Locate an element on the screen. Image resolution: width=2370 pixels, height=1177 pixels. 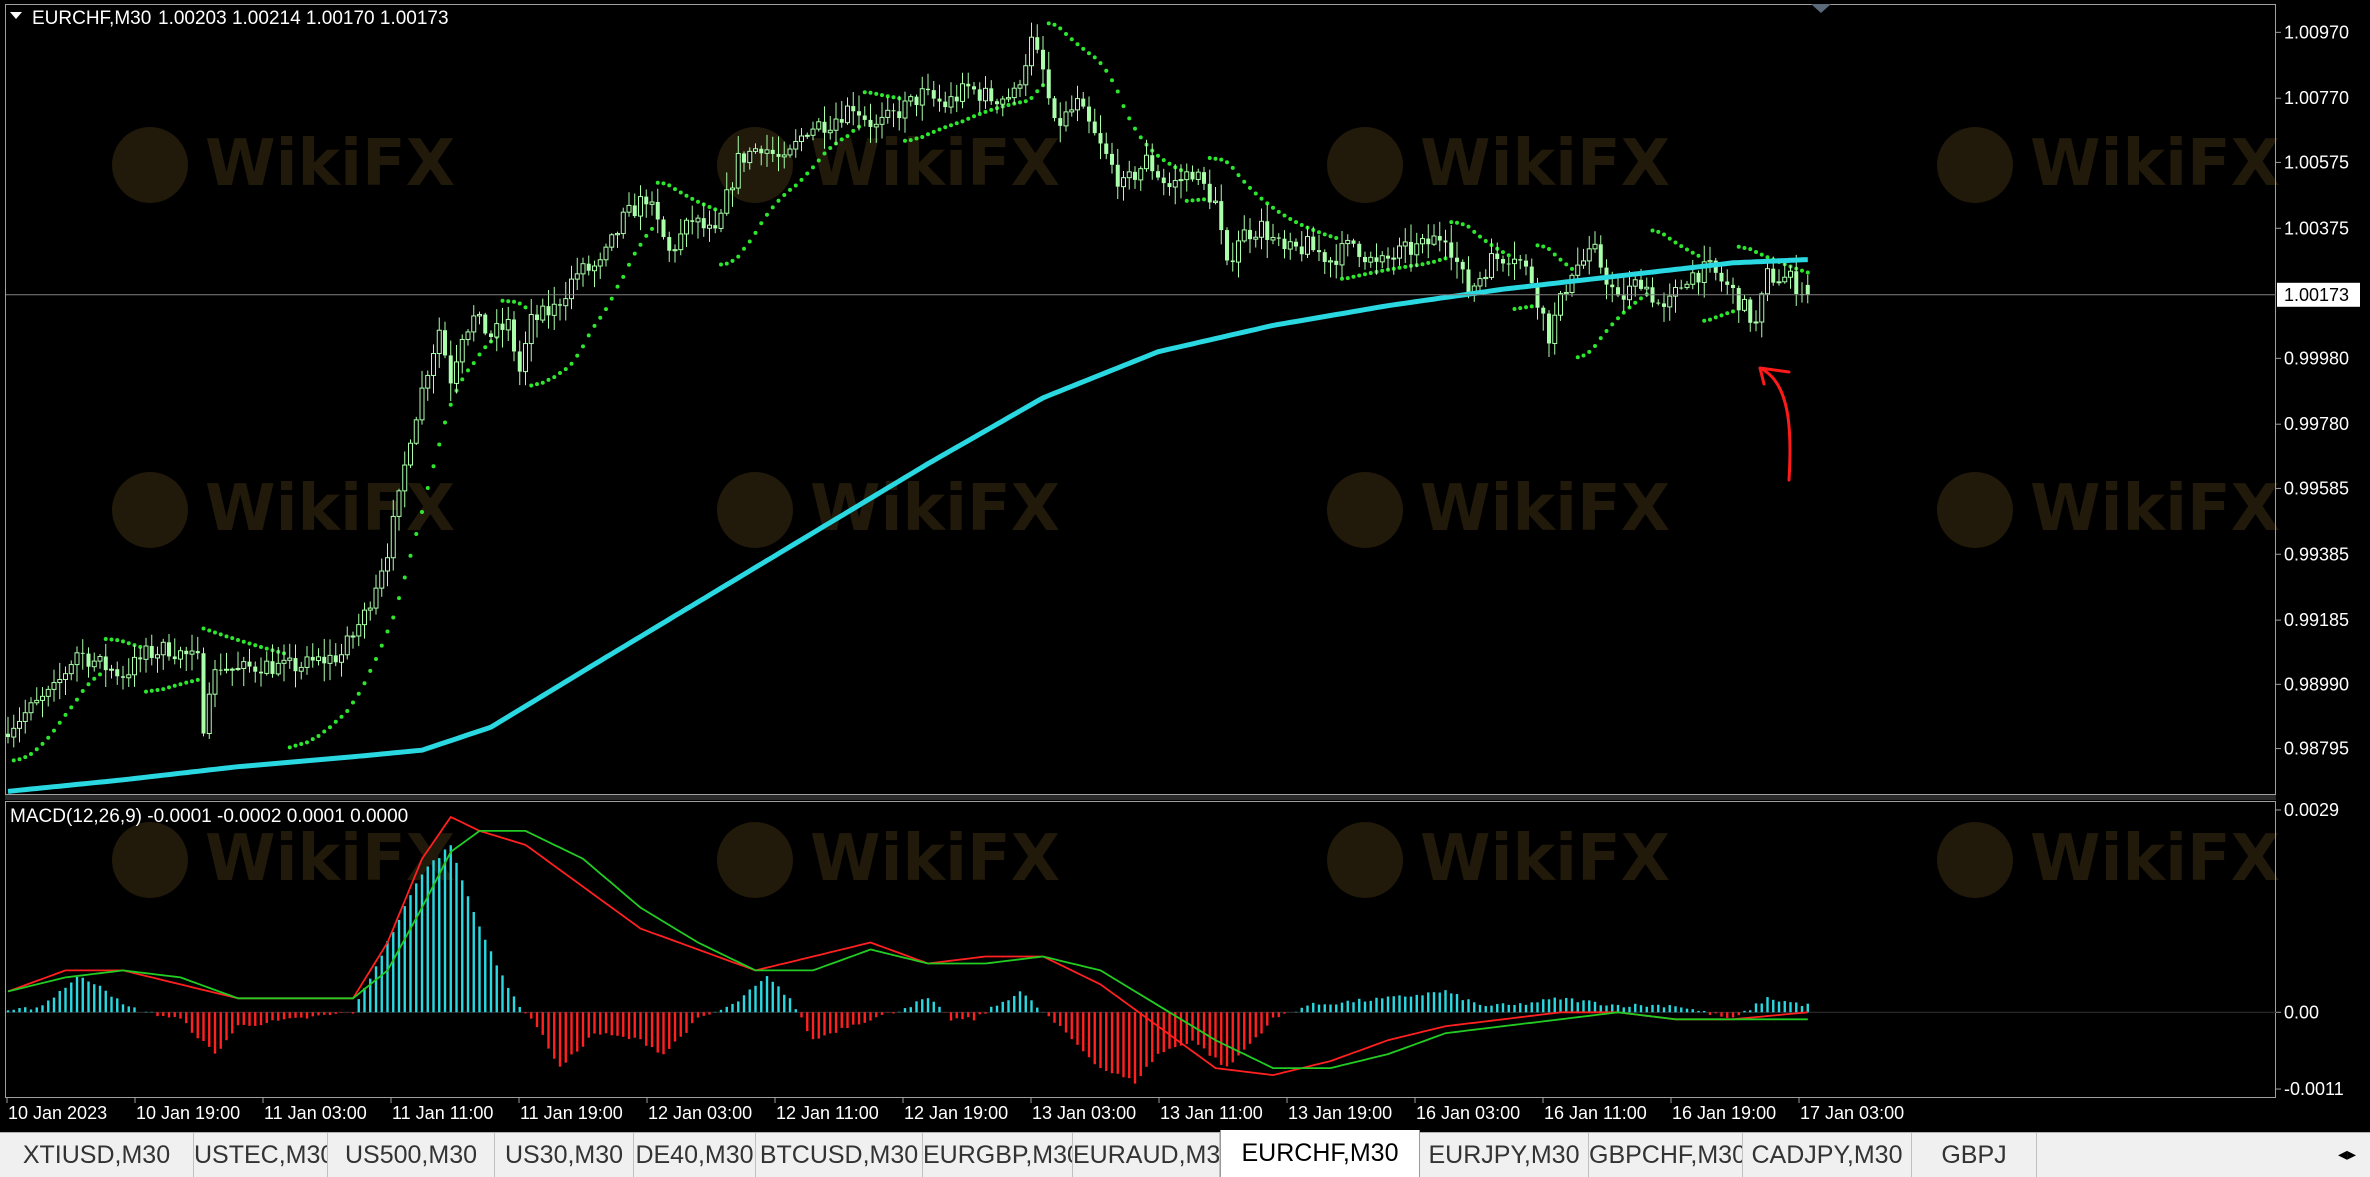
tab-cadjpy-m30: CADJPY,M30 is located at coordinates (1827, 1155).